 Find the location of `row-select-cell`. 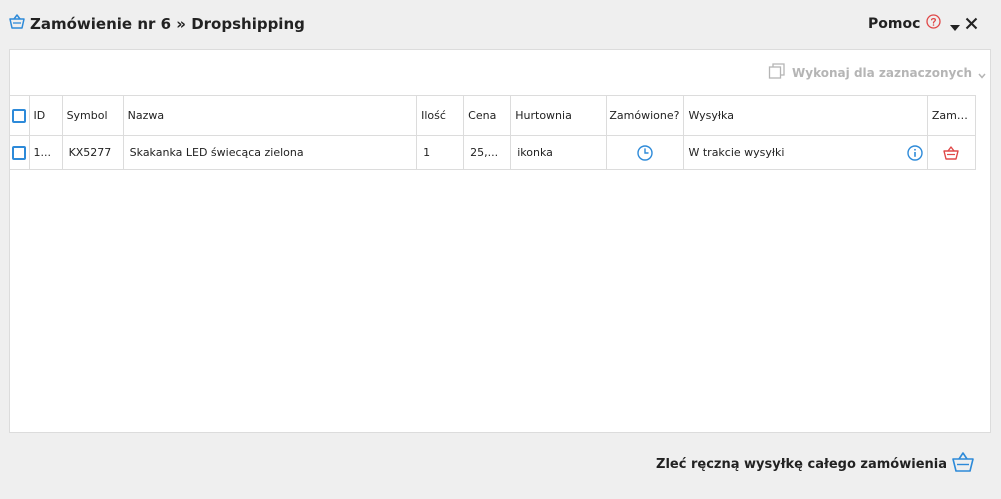

row-select-cell is located at coordinates (20, 152).